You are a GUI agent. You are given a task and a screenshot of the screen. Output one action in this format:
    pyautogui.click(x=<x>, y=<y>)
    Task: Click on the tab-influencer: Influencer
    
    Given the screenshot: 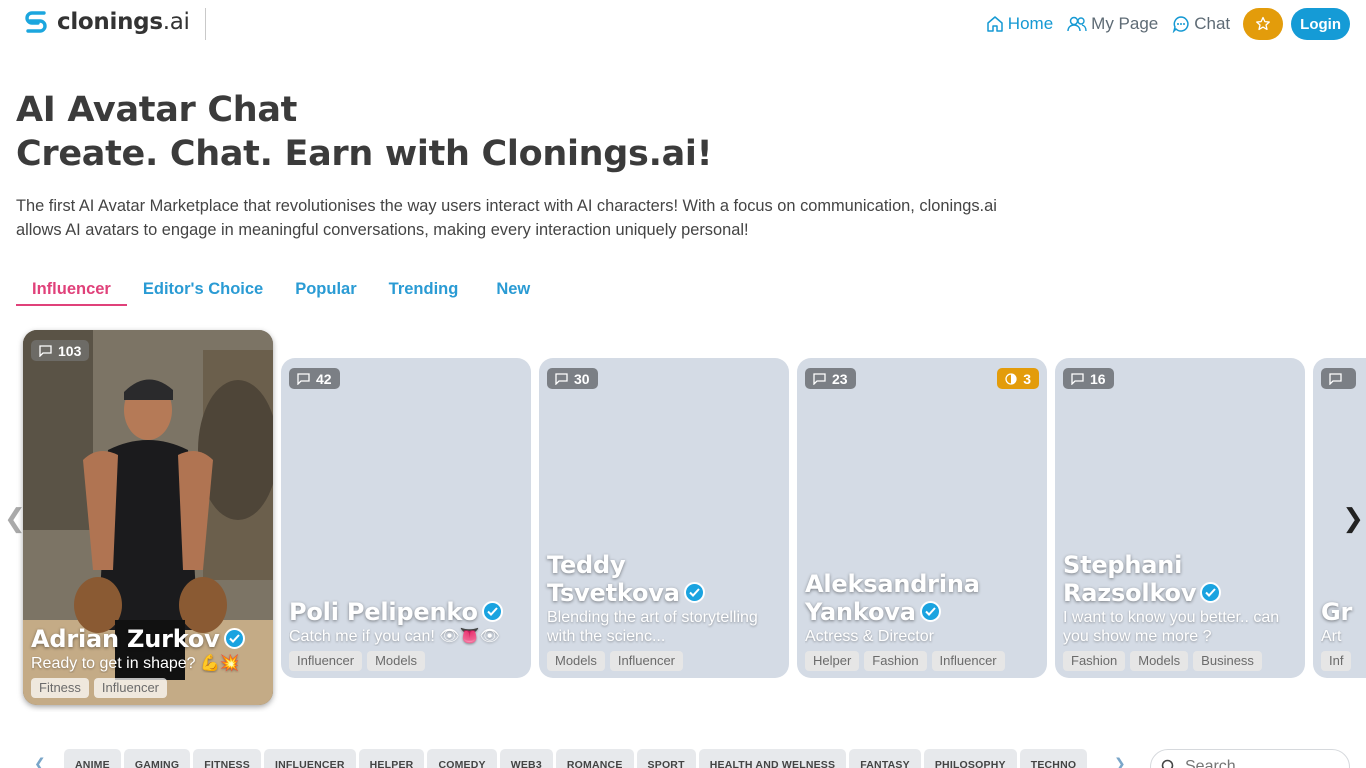 What is the action you would take?
    pyautogui.click(x=71, y=290)
    